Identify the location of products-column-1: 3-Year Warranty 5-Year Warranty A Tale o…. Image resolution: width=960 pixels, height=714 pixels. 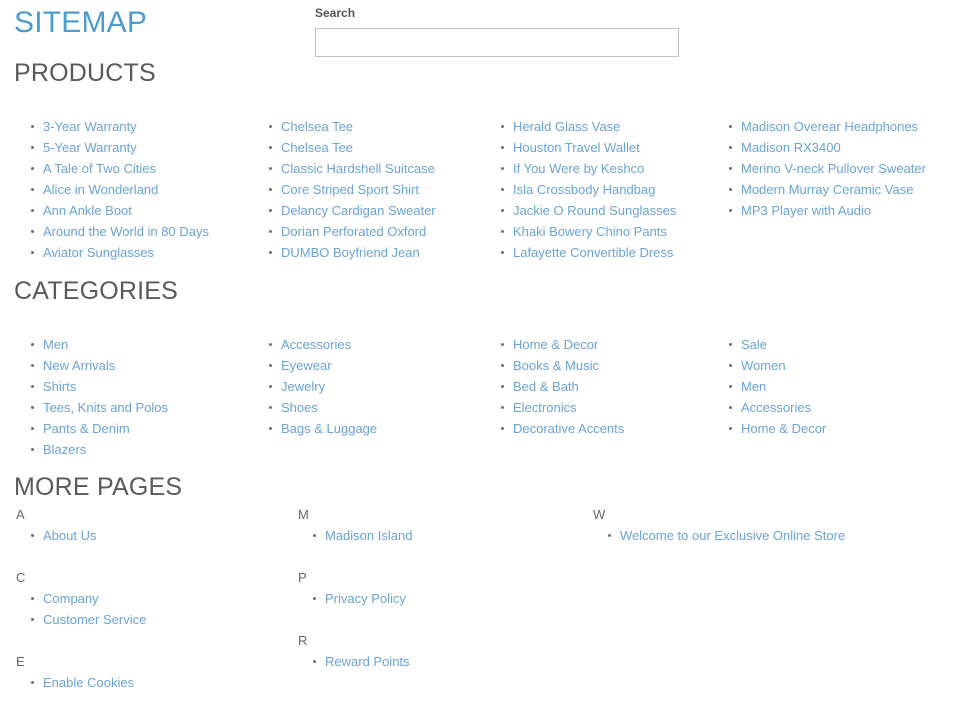
(147, 189).